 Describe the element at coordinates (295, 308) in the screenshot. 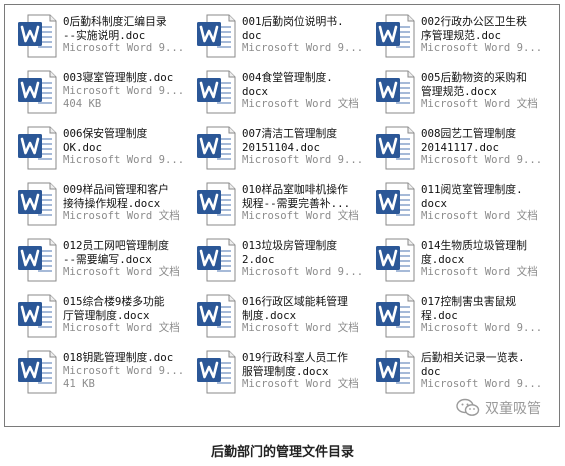

I see `file-name: 016行政区域能耗管理 制度.docx` at that location.